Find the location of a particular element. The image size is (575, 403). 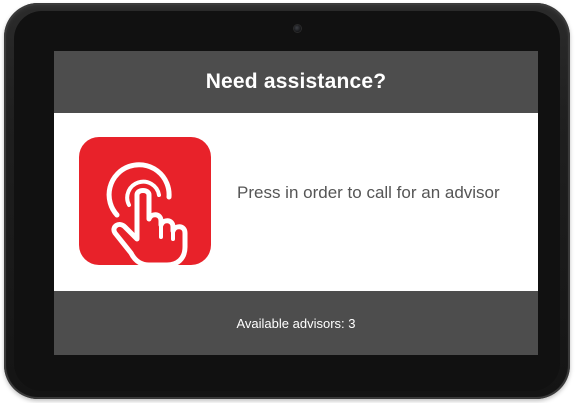

footer-bar: Available advisors: 3 is located at coordinates (296, 323).